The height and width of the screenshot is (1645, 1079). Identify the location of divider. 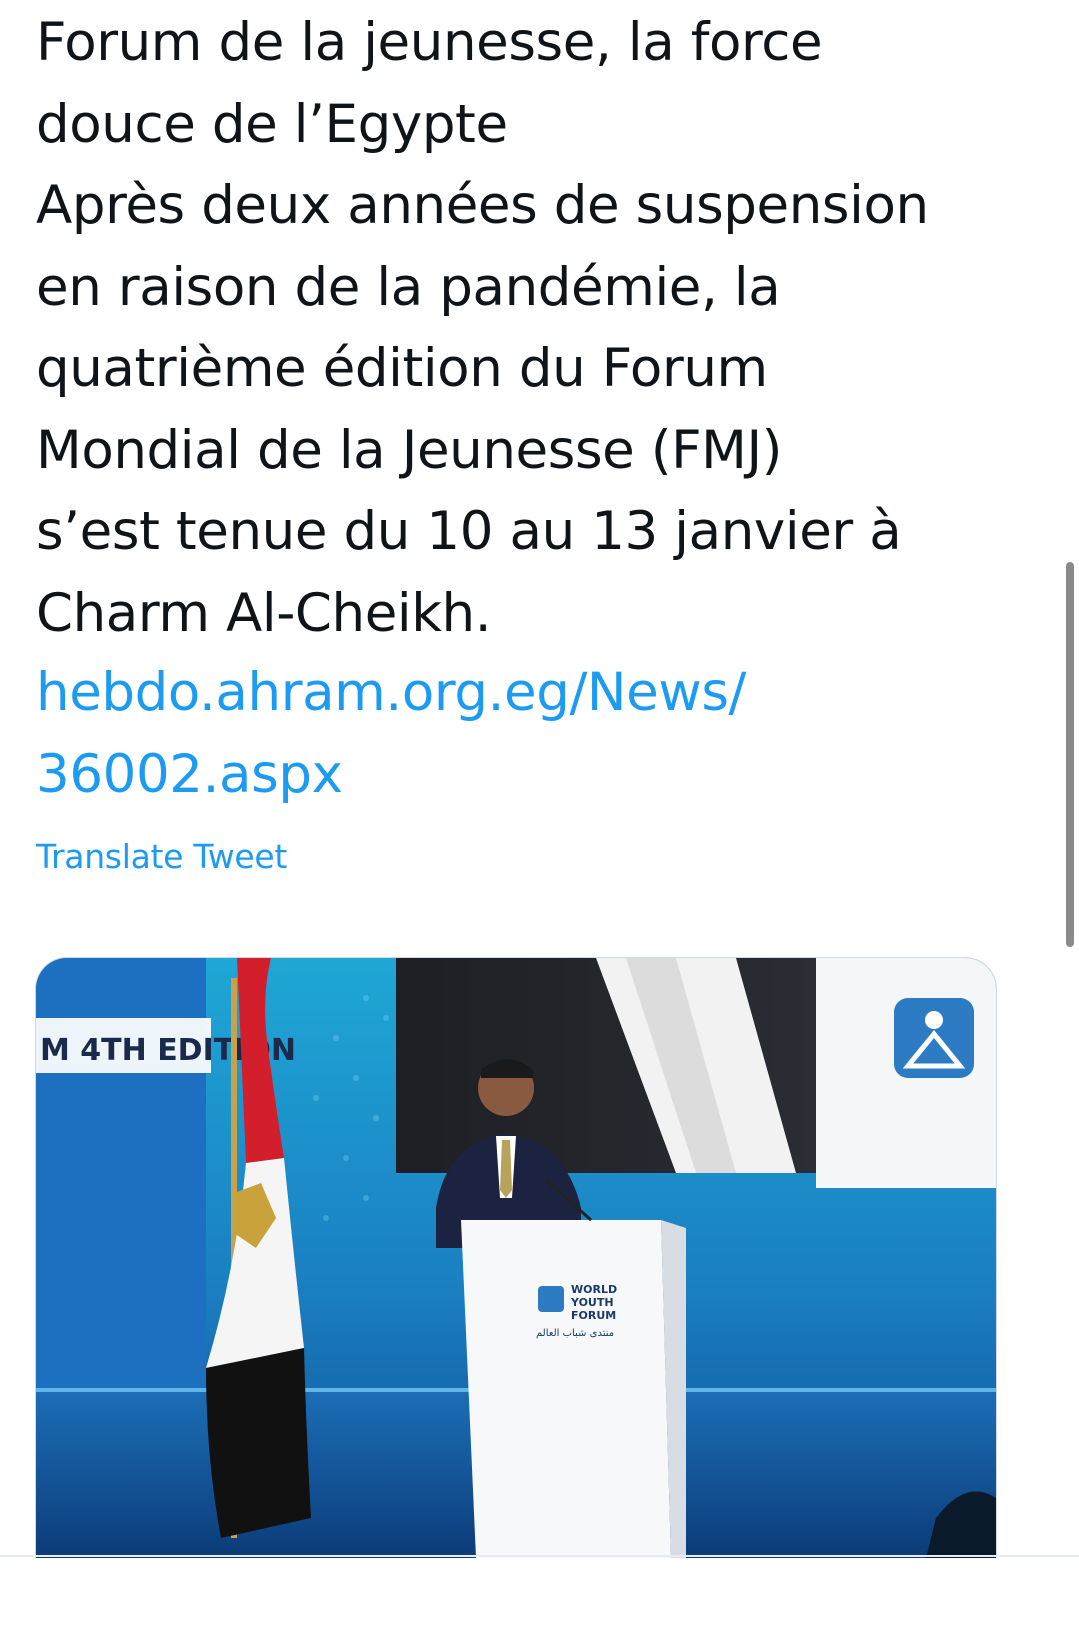
(539, 1556).